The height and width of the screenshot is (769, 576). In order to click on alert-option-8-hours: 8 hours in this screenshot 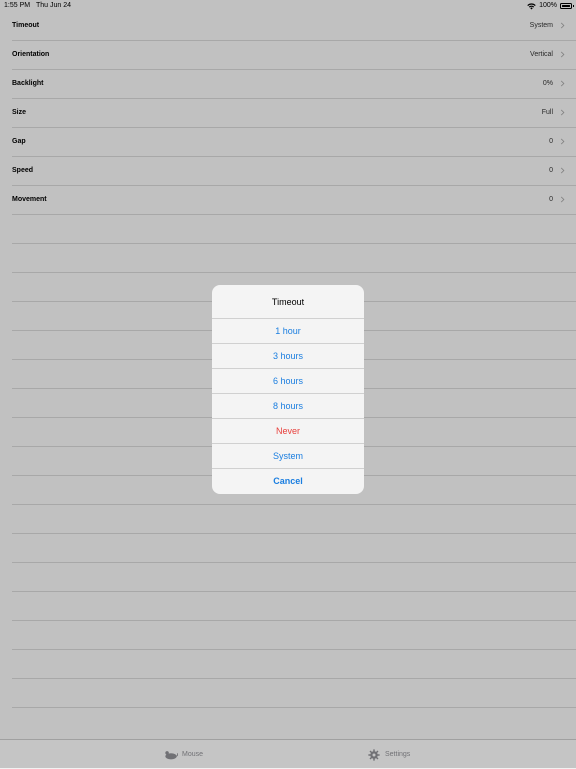, I will do `click(288, 406)`.